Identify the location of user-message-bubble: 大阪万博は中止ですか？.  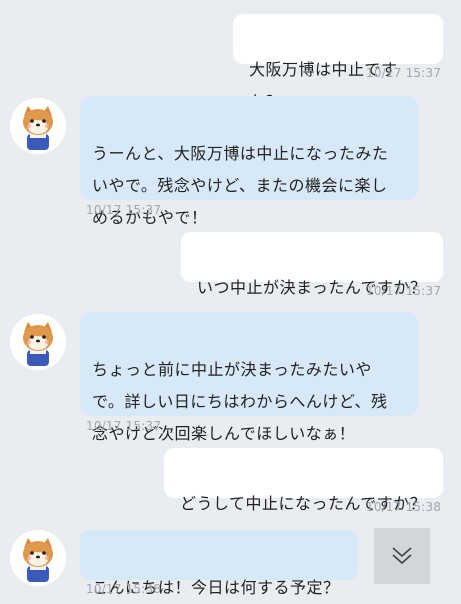
(338, 62).